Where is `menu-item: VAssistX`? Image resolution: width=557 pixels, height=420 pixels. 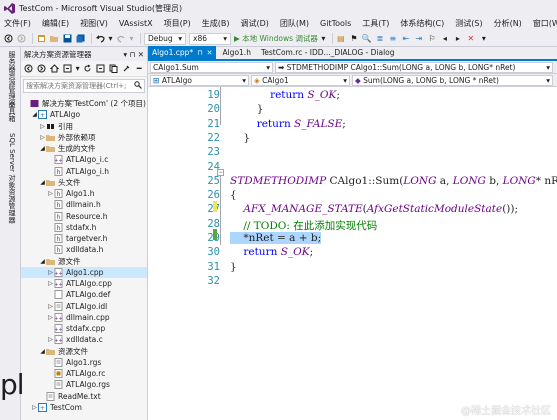 menu-item: VAssistX is located at coordinates (136, 23).